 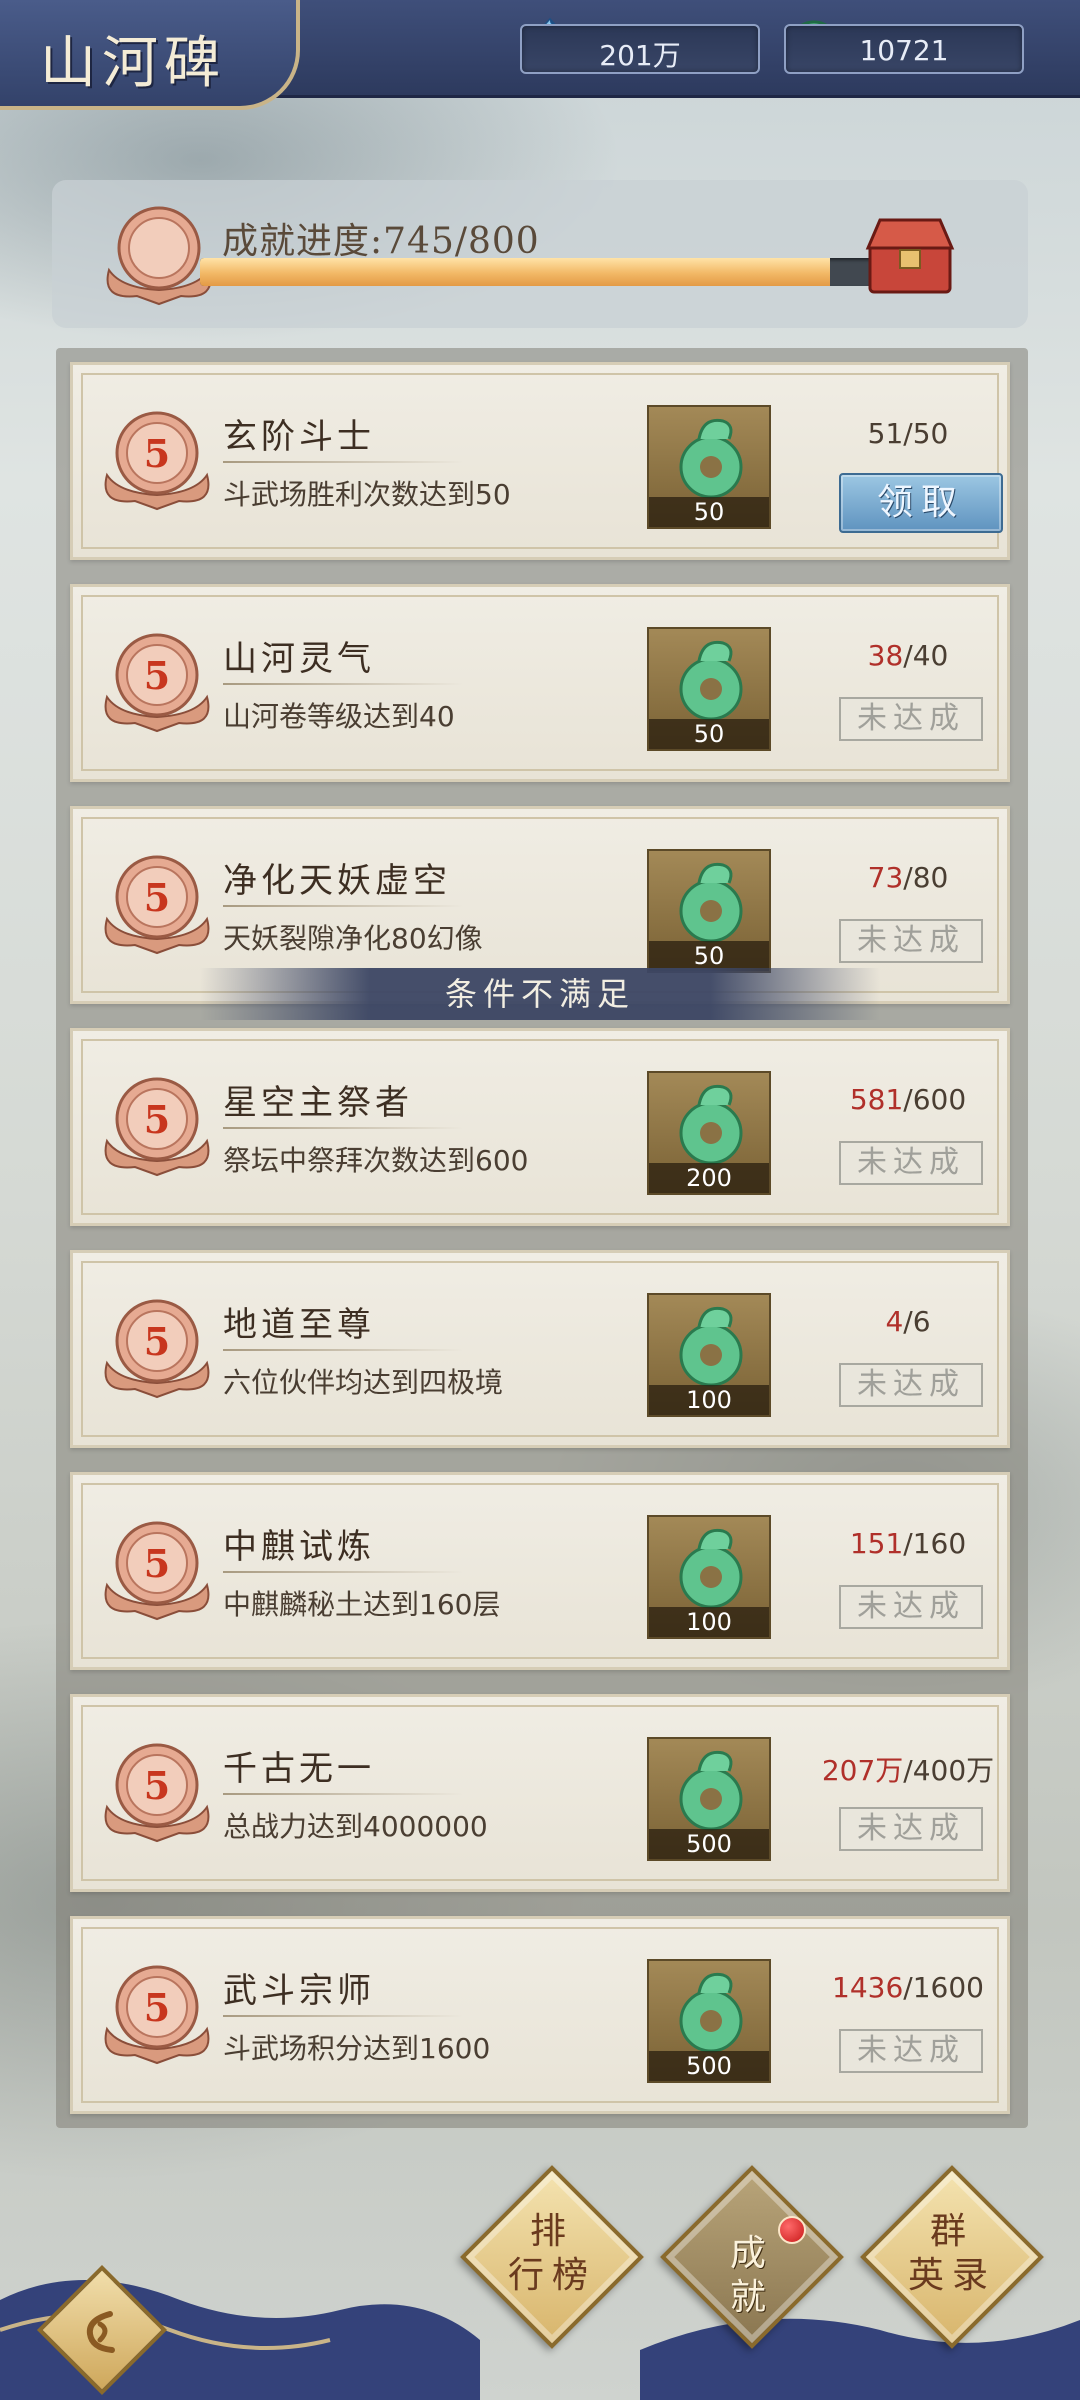 What do you see at coordinates (935, 1099) in the screenshot?
I see `progress-total: /600` at bounding box center [935, 1099].